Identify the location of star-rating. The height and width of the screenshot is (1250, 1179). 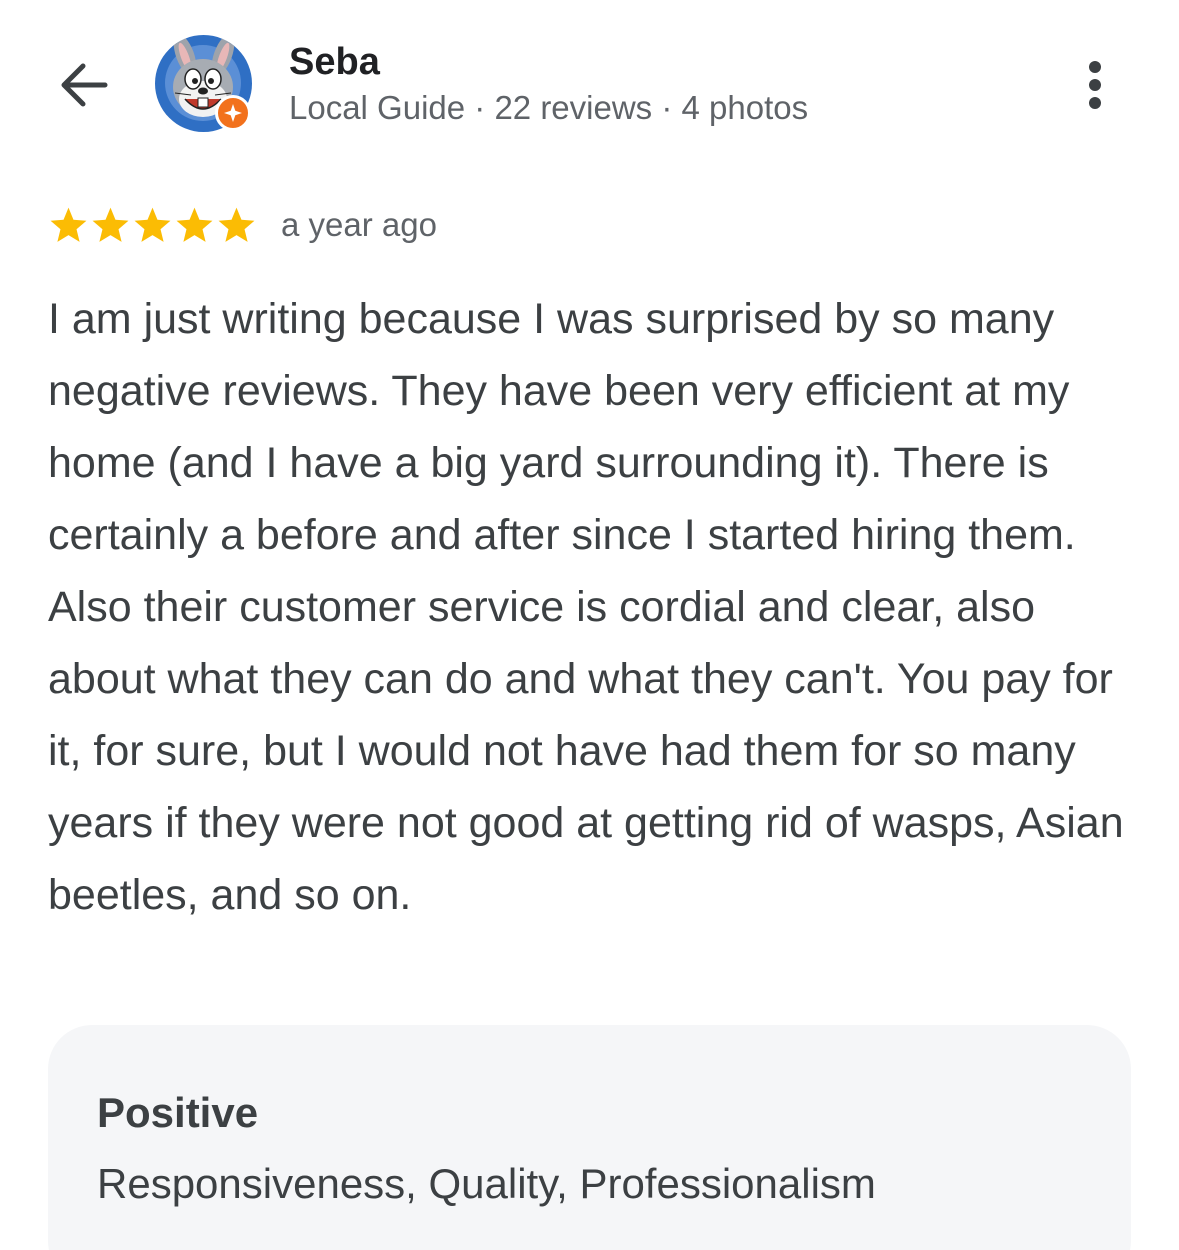
(153, 225).